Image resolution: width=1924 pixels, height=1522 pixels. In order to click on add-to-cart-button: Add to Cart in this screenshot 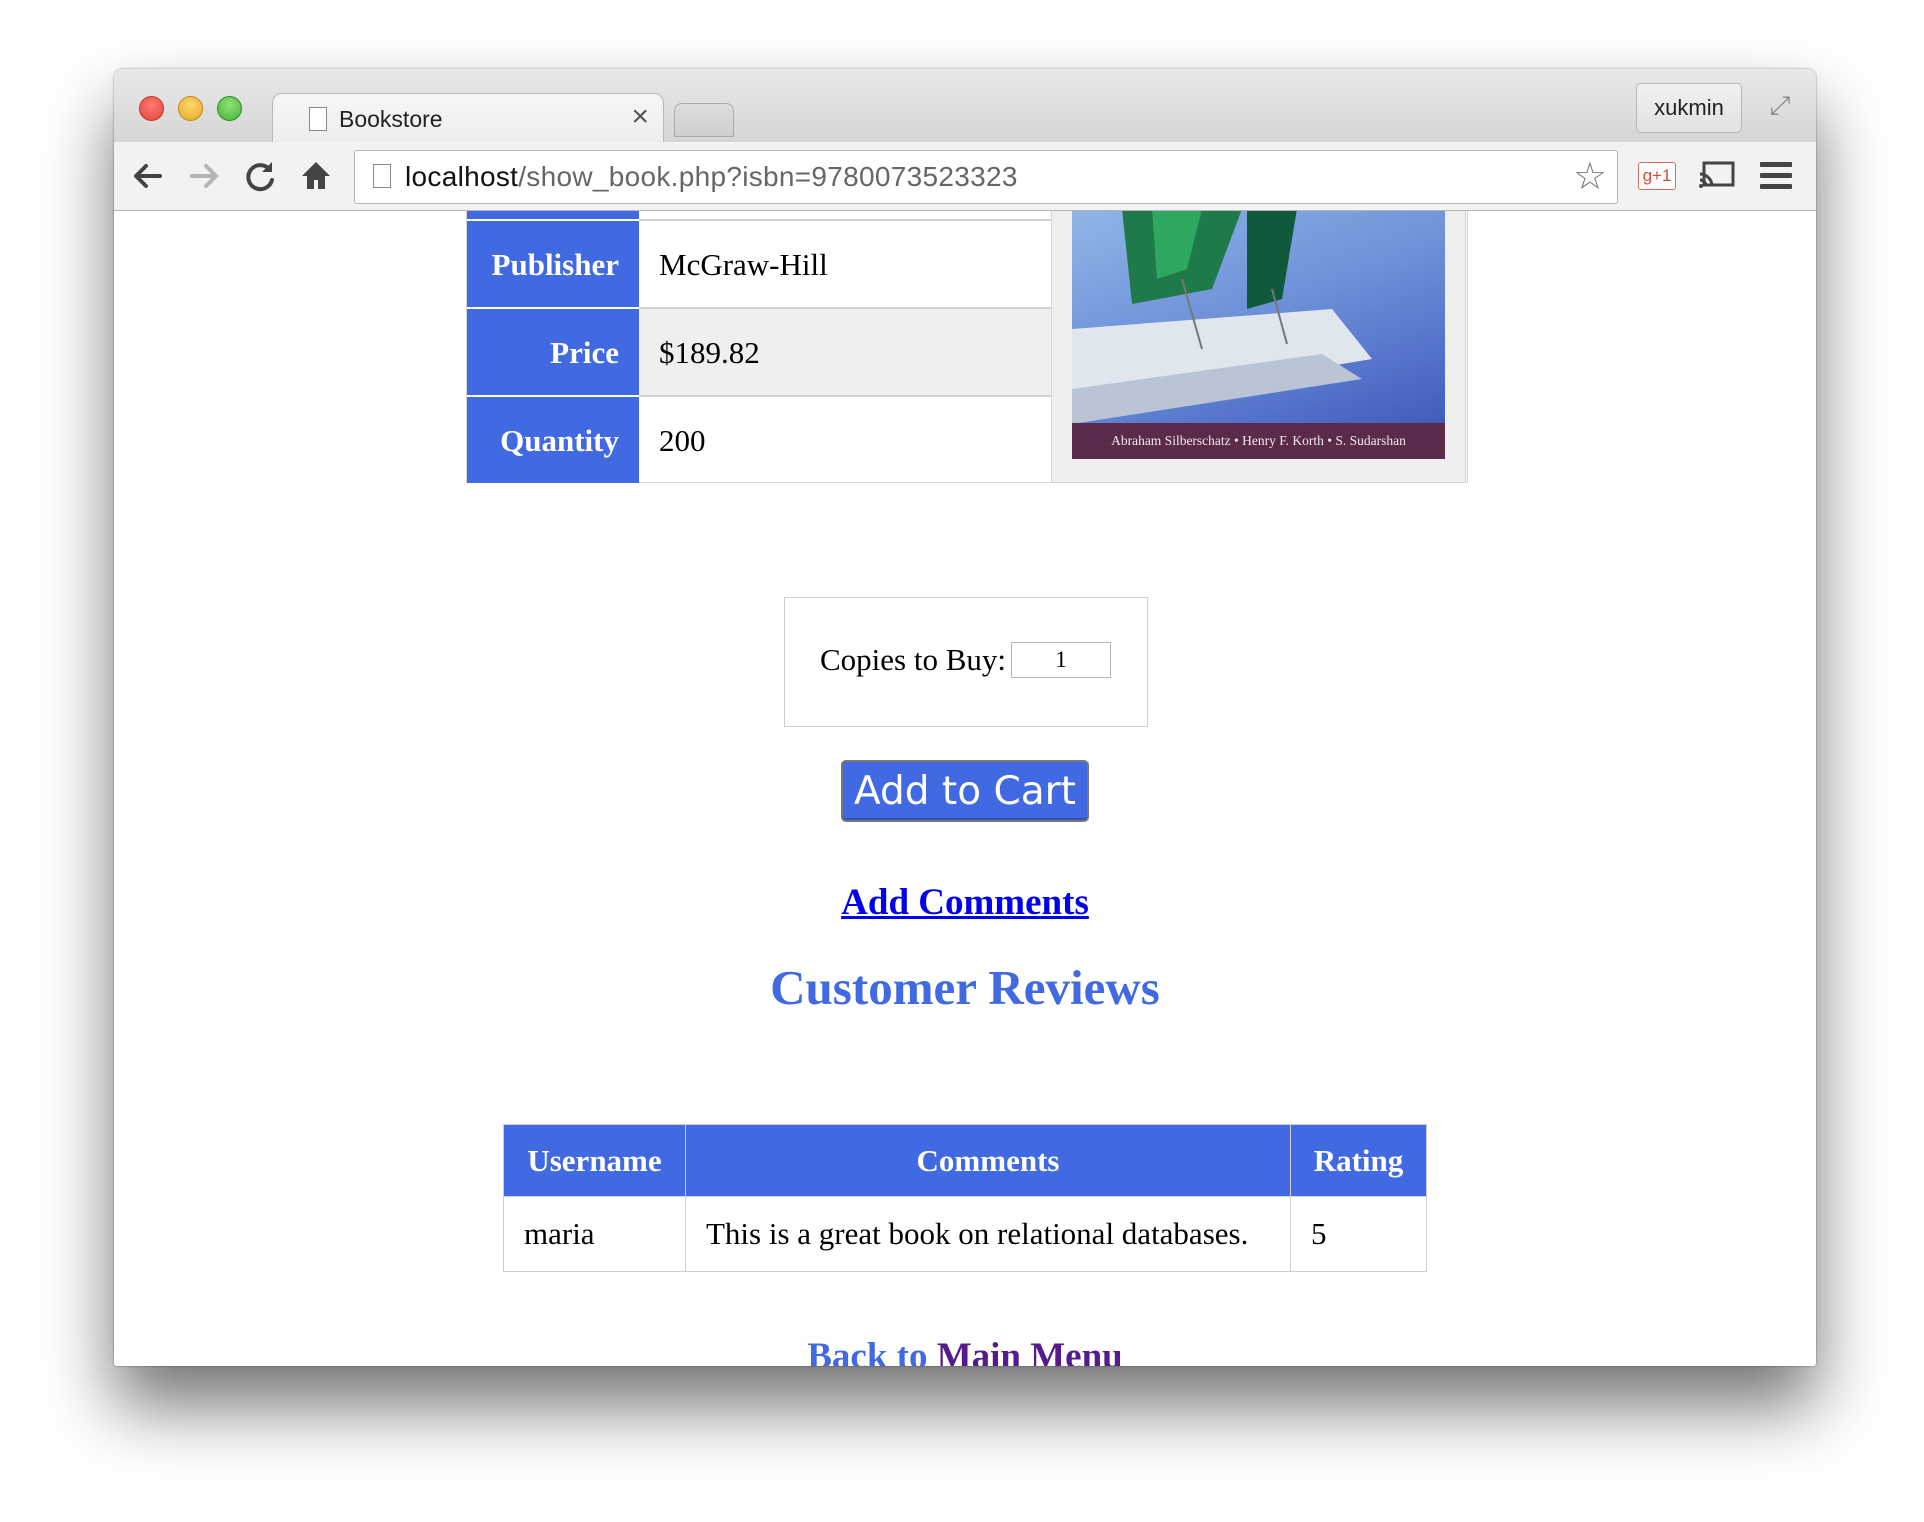, I will do `click(965, 791)`.